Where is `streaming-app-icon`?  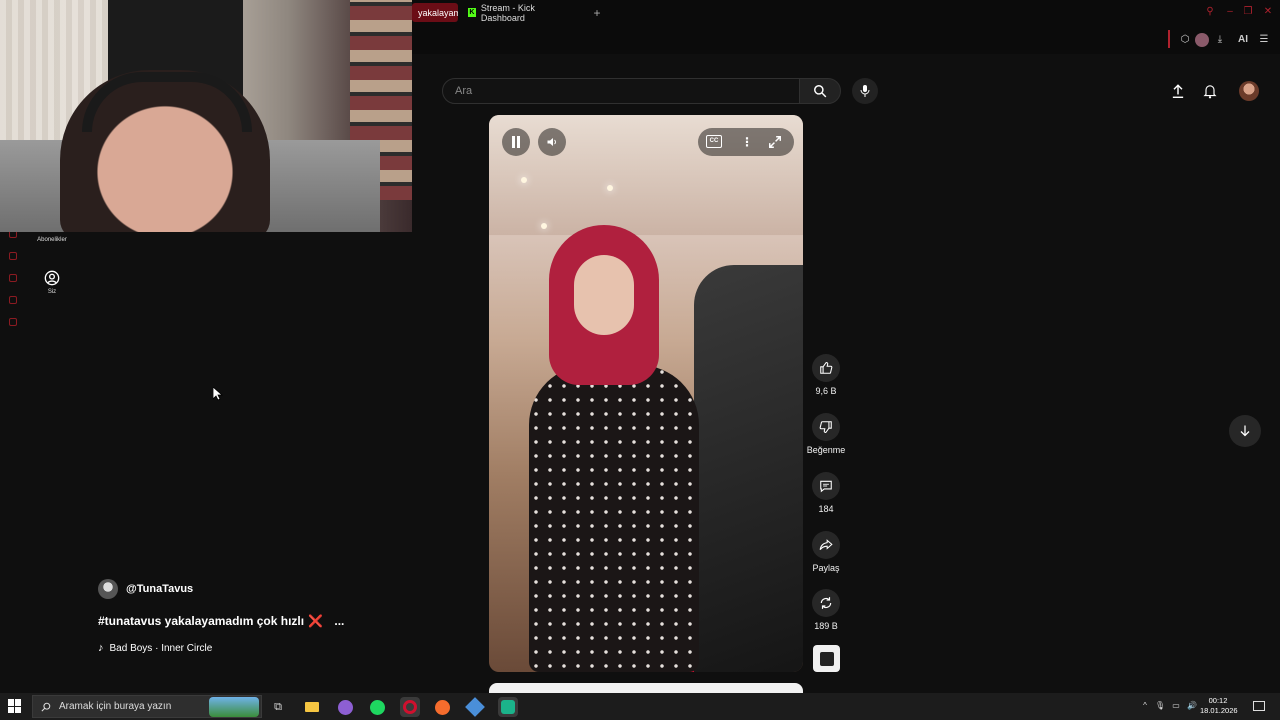 streaming-app-icon is located at coordinates (508, 707).